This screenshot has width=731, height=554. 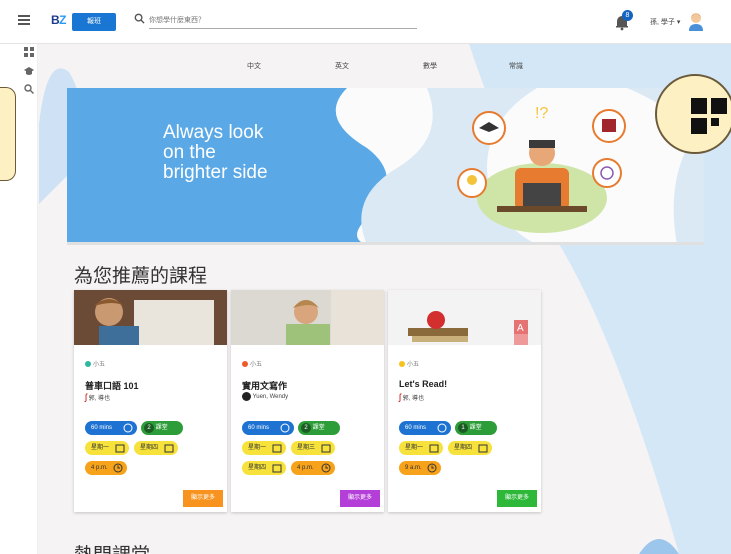 What do you see at coordinates (215, 152) in the screenshot?
I see `banner-slogan: Always look on the brighter side` at bounding box center [215, 152].